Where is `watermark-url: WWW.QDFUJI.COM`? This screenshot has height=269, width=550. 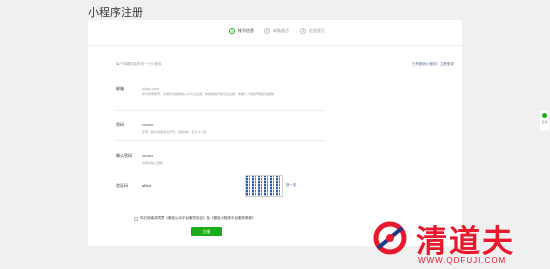 watermark-url: WWW.QDFUJI.COM is located at coordinates (462, 260).